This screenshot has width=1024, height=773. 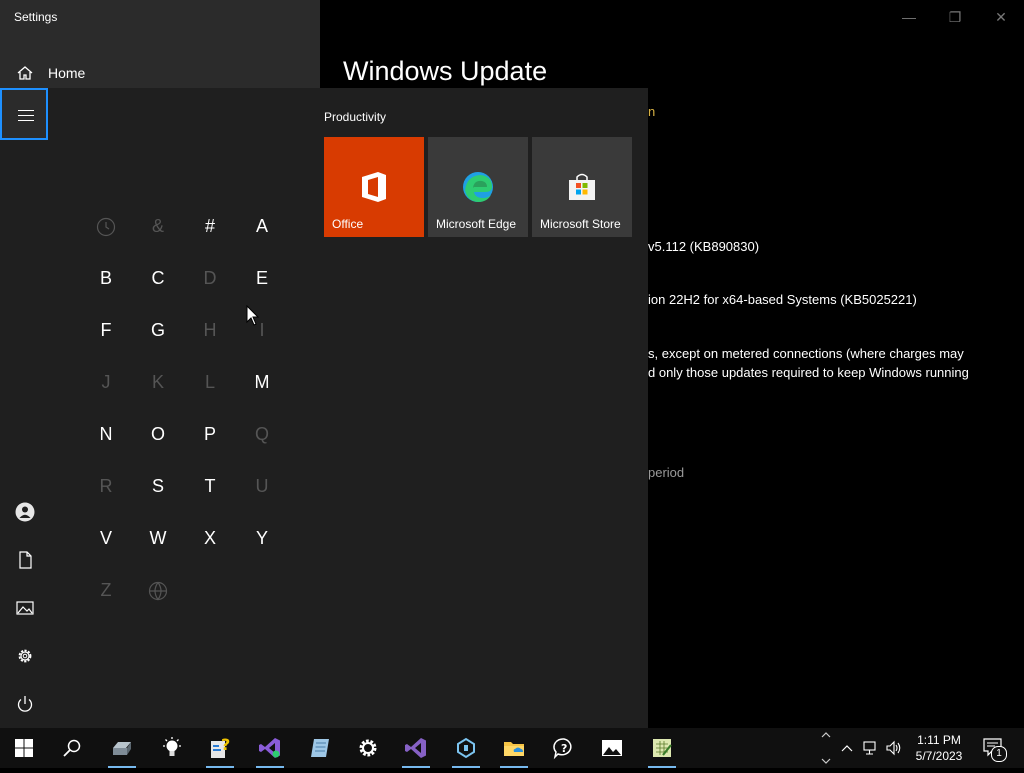 I want to click on office-icon, so click(x=374, y=187).